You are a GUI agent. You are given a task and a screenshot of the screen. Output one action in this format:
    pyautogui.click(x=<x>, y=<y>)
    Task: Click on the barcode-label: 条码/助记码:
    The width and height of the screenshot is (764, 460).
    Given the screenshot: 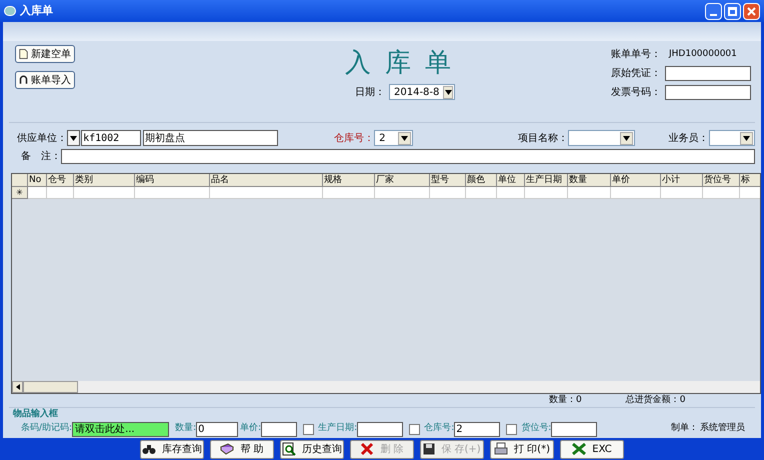 What is the action you would take?
    pyautogui.click(x=46, y=429)
    